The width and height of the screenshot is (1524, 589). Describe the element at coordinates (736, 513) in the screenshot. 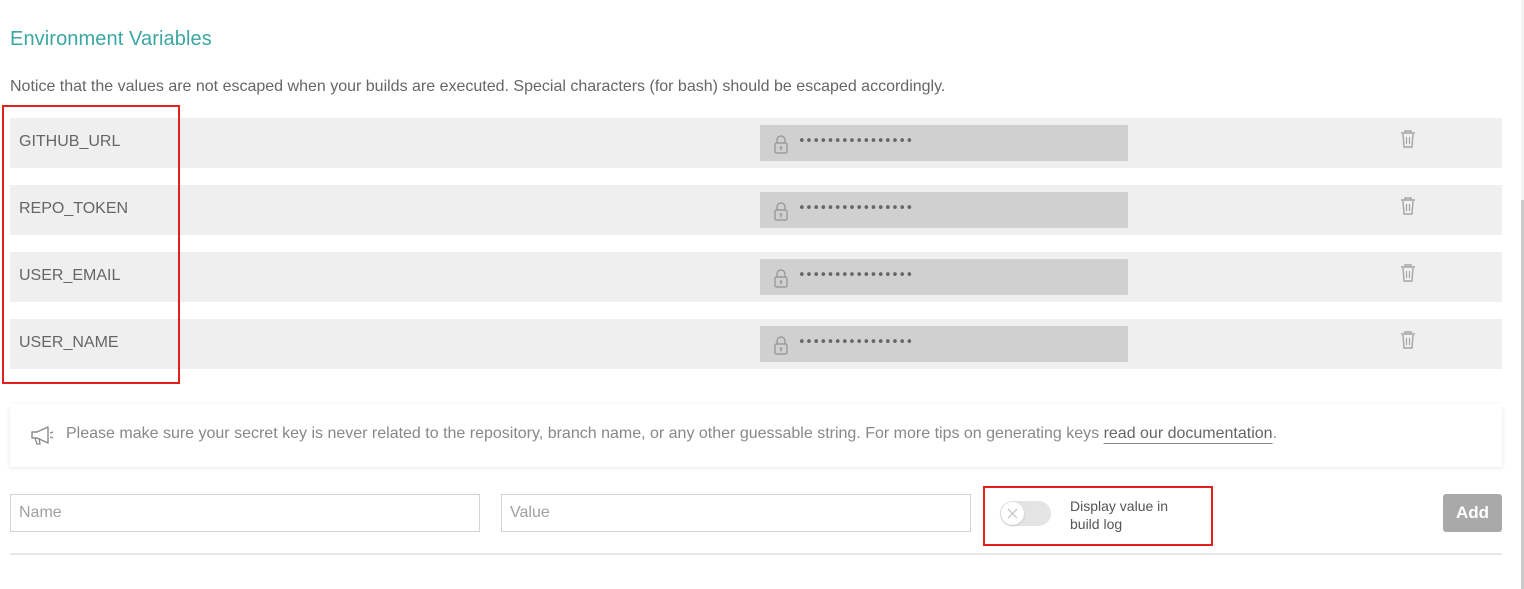

I see `value-input` at that location.